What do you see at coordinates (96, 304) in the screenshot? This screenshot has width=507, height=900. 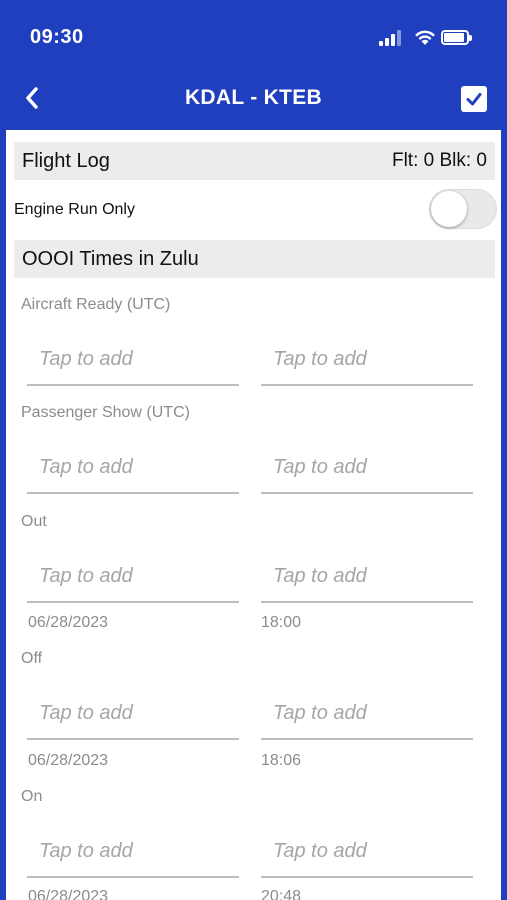 I see `aircraft-ready-label: Aircraft Ready (UTC)` at bounding box center [96, 304].